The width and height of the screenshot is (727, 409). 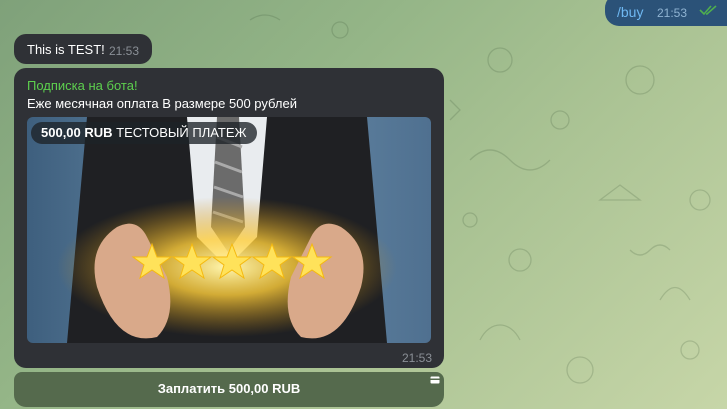 I want to click on pay-button: Заплатить 500,00 RUB, so click(x=229, y=389).